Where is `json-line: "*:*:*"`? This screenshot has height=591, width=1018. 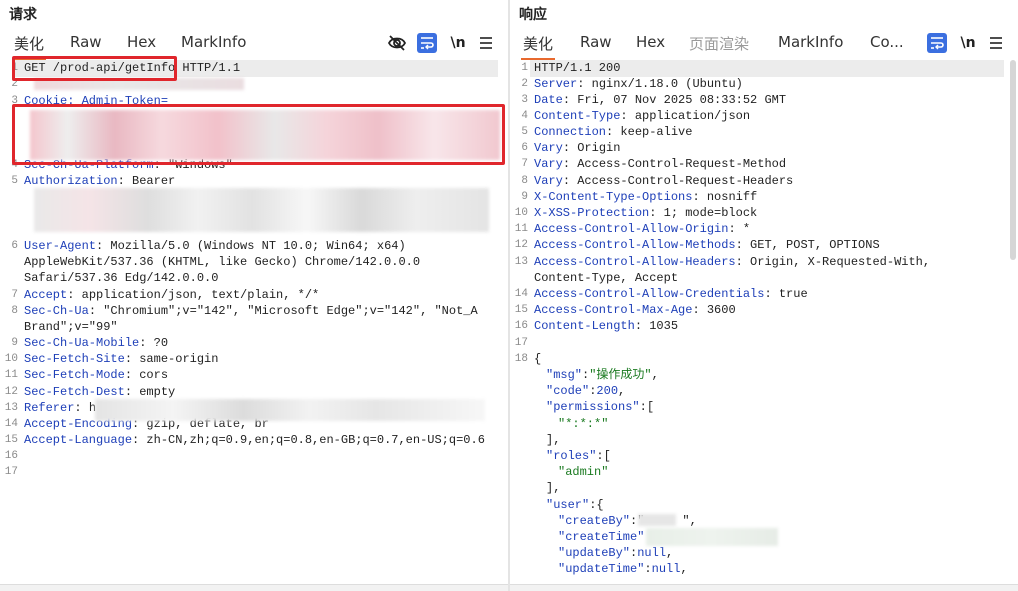
json-line: "*:*:*" is located at coordinates (583, 424).